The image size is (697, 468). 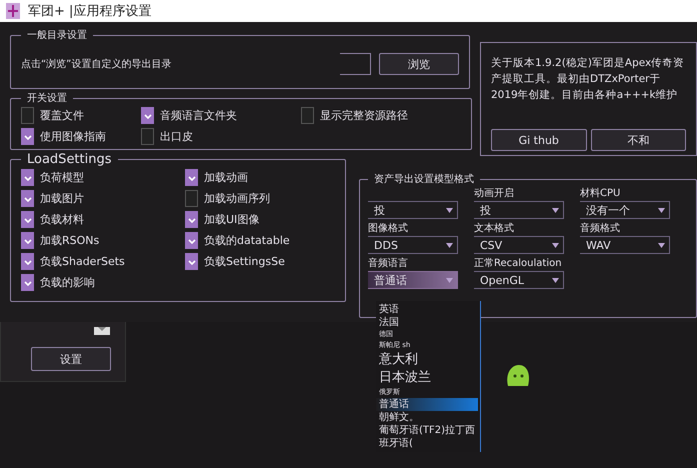 I want to click on group-title: LoadSettings, so click(x=69, y=159).